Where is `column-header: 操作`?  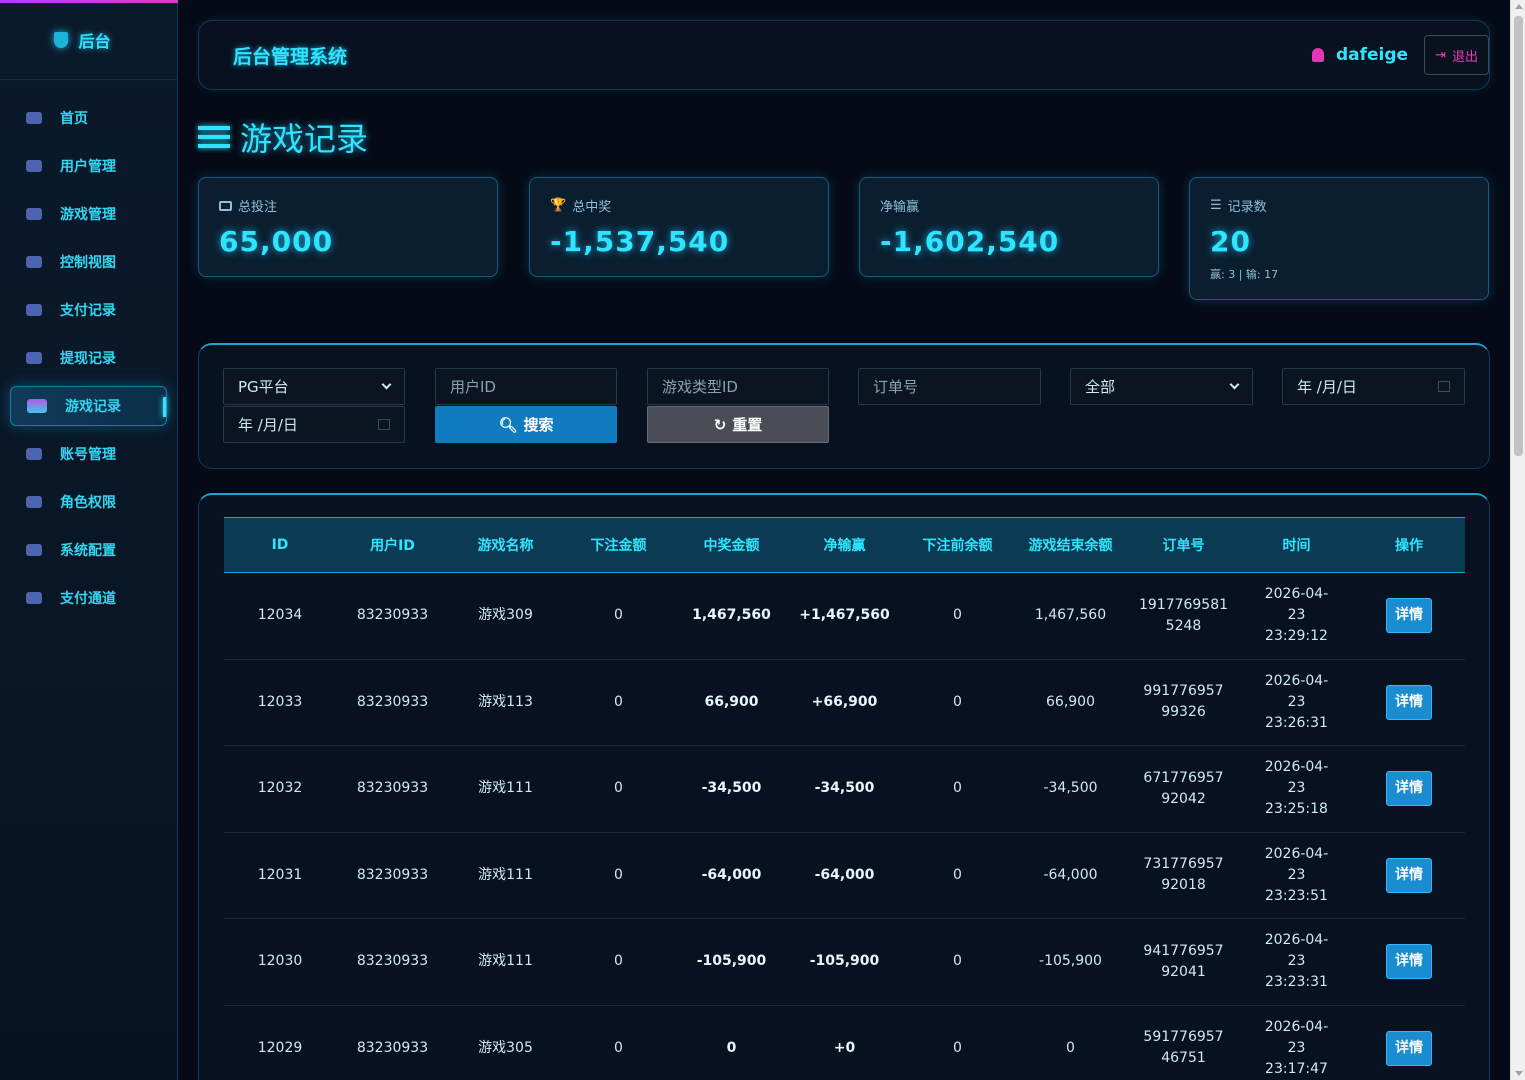
column-header: 操作 is located at coordinates (1409, 545).